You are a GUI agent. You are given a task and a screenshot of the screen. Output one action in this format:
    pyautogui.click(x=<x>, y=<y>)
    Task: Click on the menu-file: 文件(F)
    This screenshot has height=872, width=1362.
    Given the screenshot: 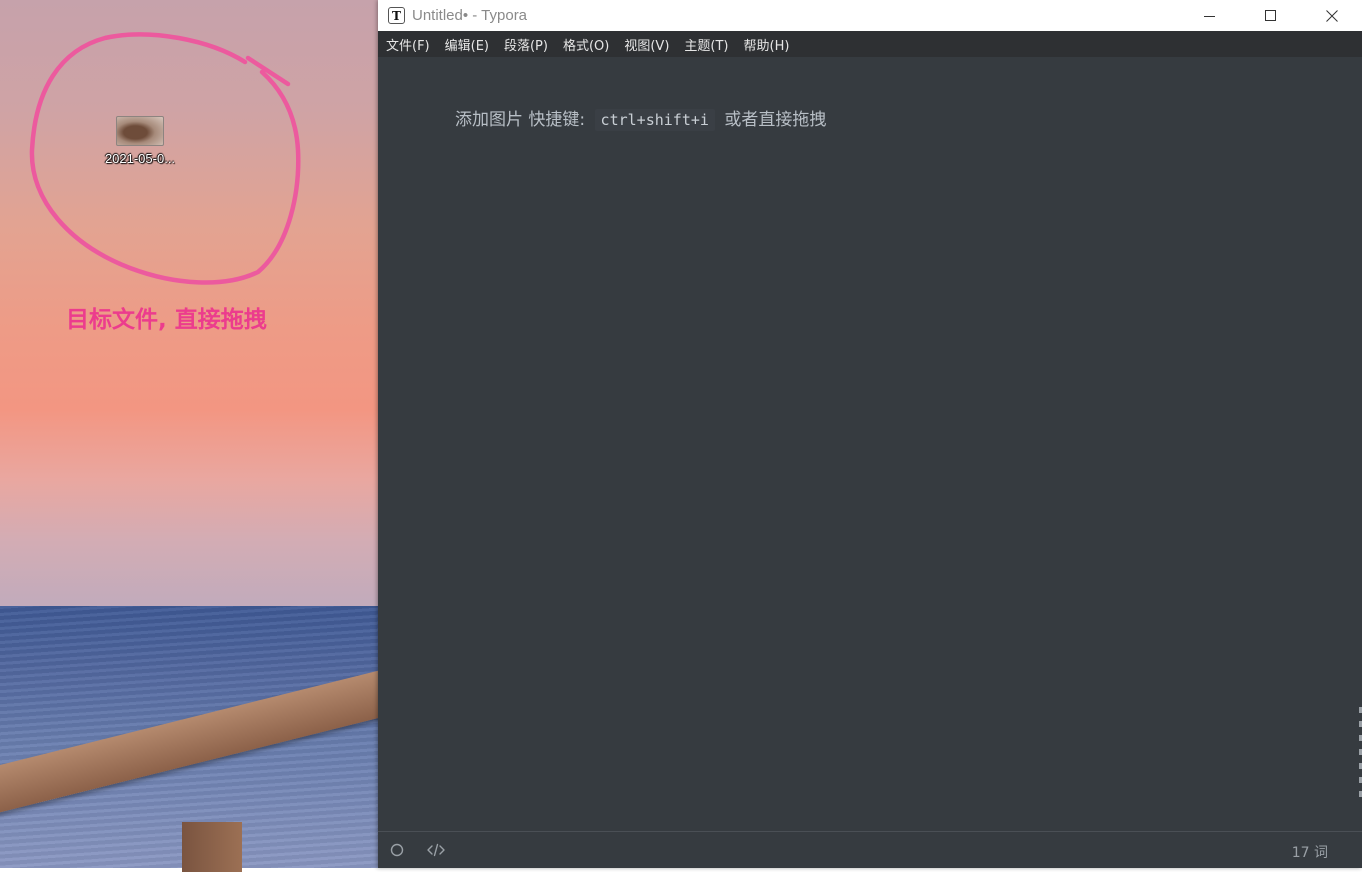 What is the action you would take?
    pyautogui.click(x=408, y=44)
    